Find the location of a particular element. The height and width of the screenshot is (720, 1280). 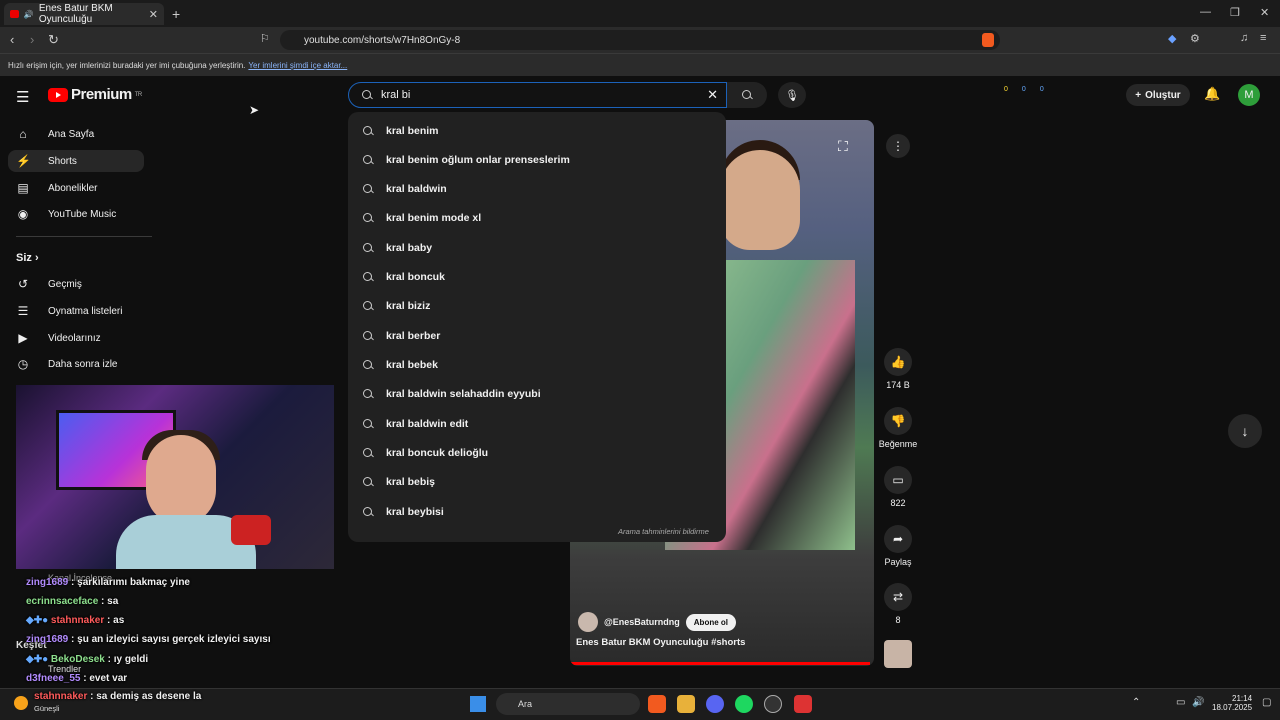

tab-title: Enes Batur BKM Oyunculuğu is located at coordinates (75, 14).